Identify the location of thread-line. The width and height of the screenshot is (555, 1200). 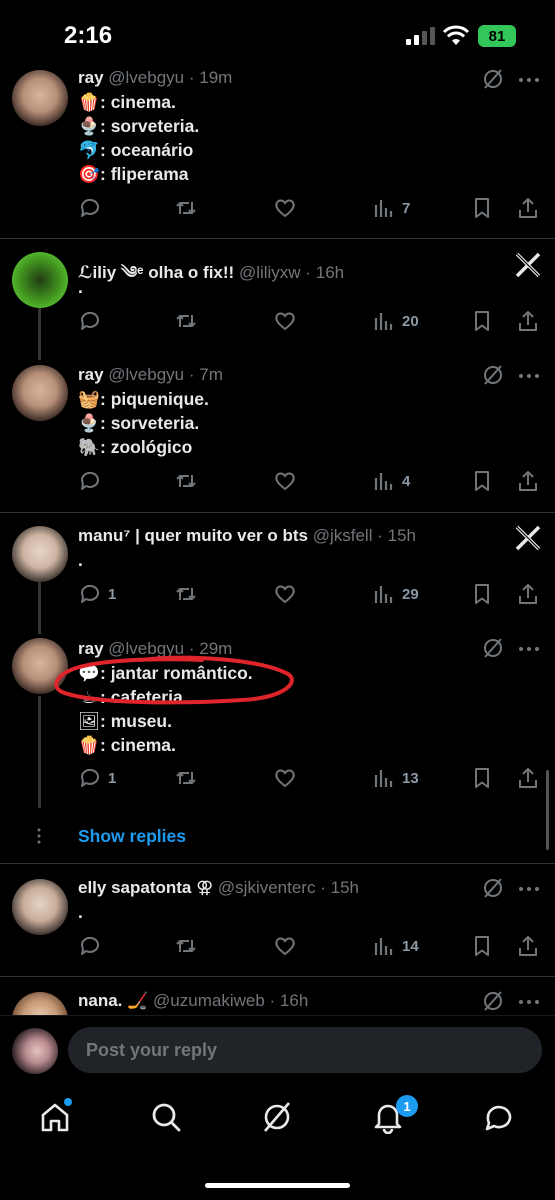
(39, 608).